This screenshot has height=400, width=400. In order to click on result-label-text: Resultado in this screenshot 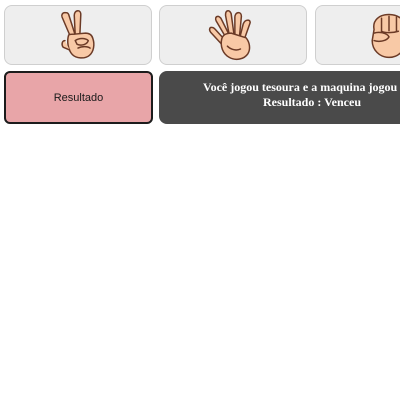, I will do `click(78, 97)`.